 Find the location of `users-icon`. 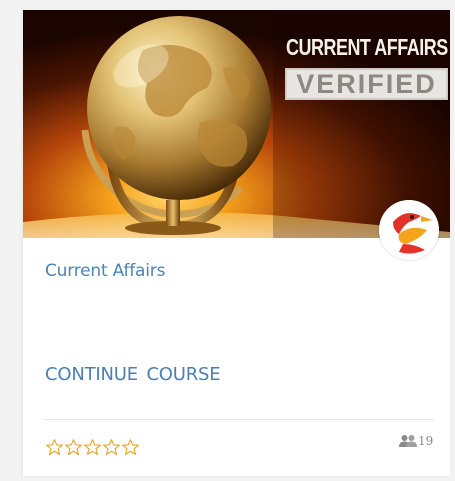

users-icon is located at coordinates (408, 441).